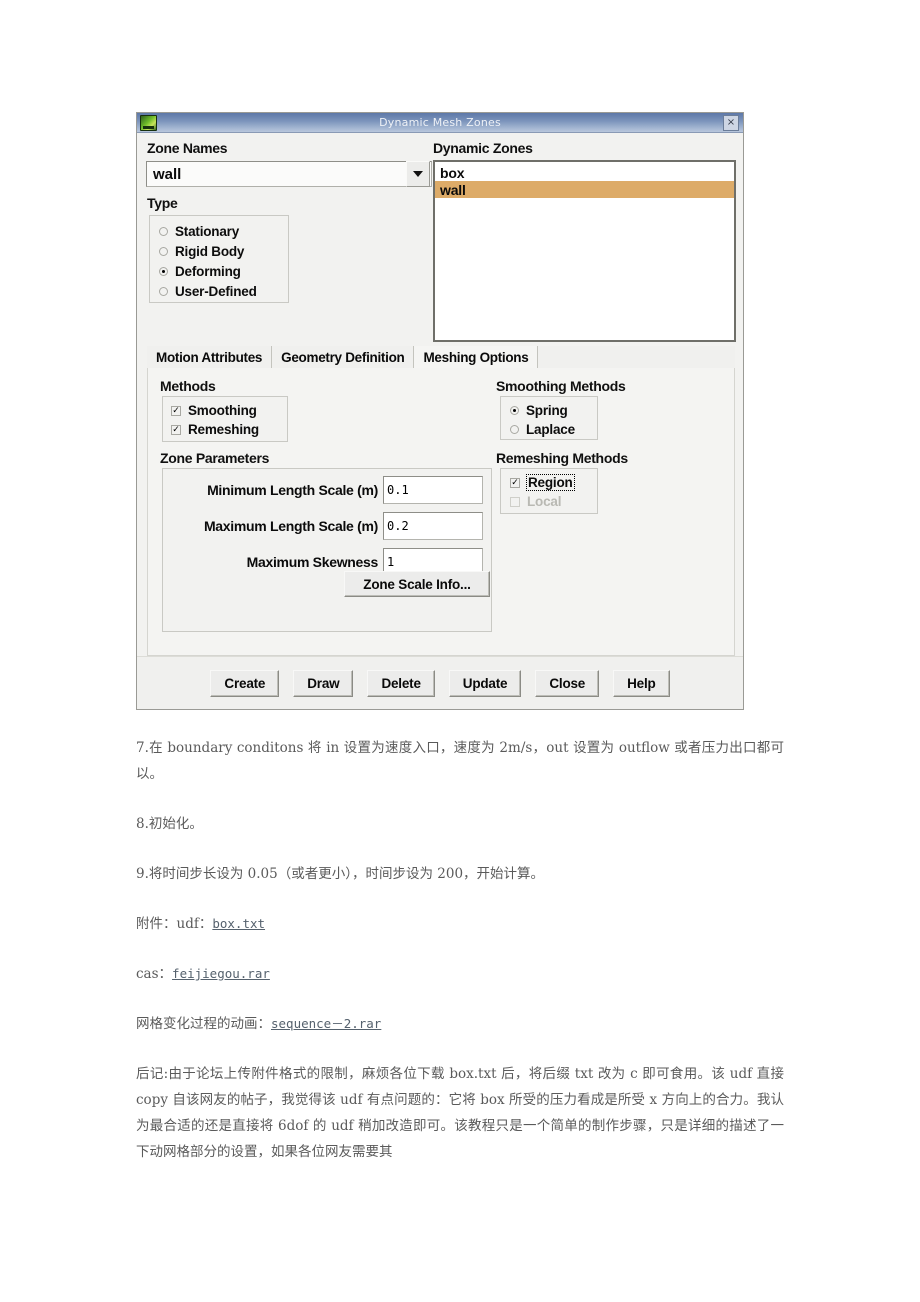  What do you see at coordinates (245, 683) in the screenshot?
I see `create-button: Create` at bounding box center [245, 683].